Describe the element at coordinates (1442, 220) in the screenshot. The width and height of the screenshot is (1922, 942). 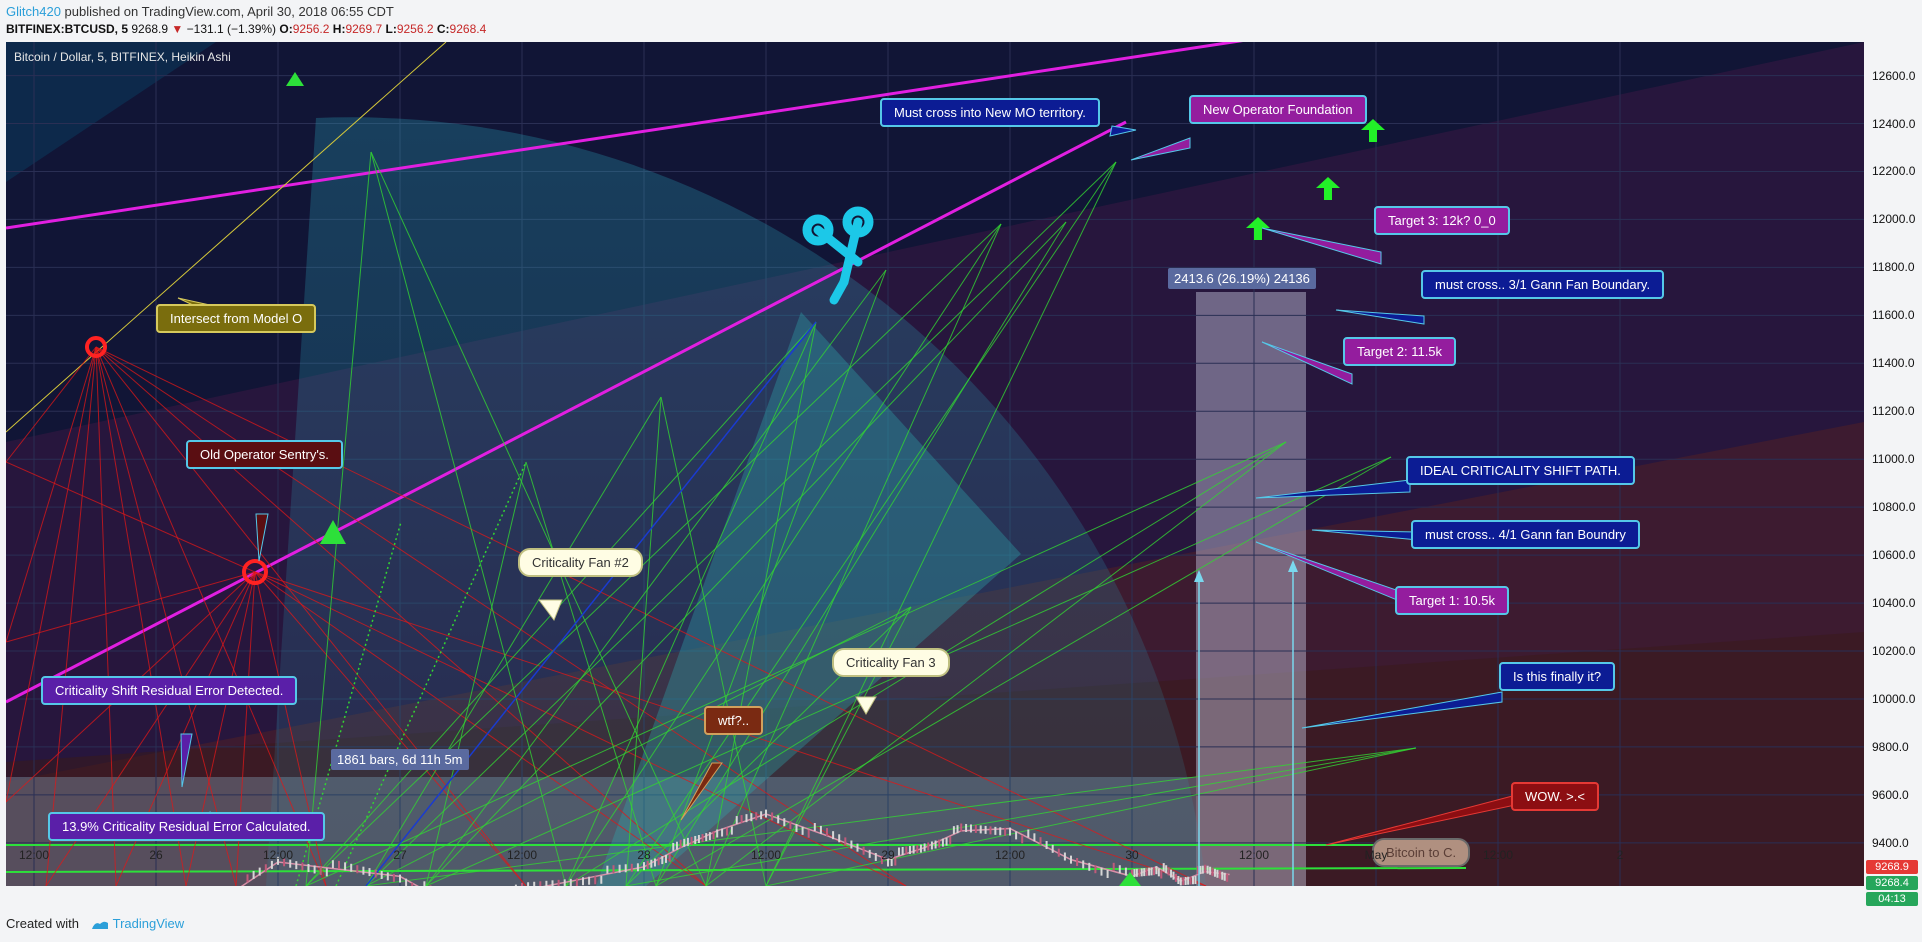
I see `annotation-target-3: Target 3: 12k? 0_0` at that location.